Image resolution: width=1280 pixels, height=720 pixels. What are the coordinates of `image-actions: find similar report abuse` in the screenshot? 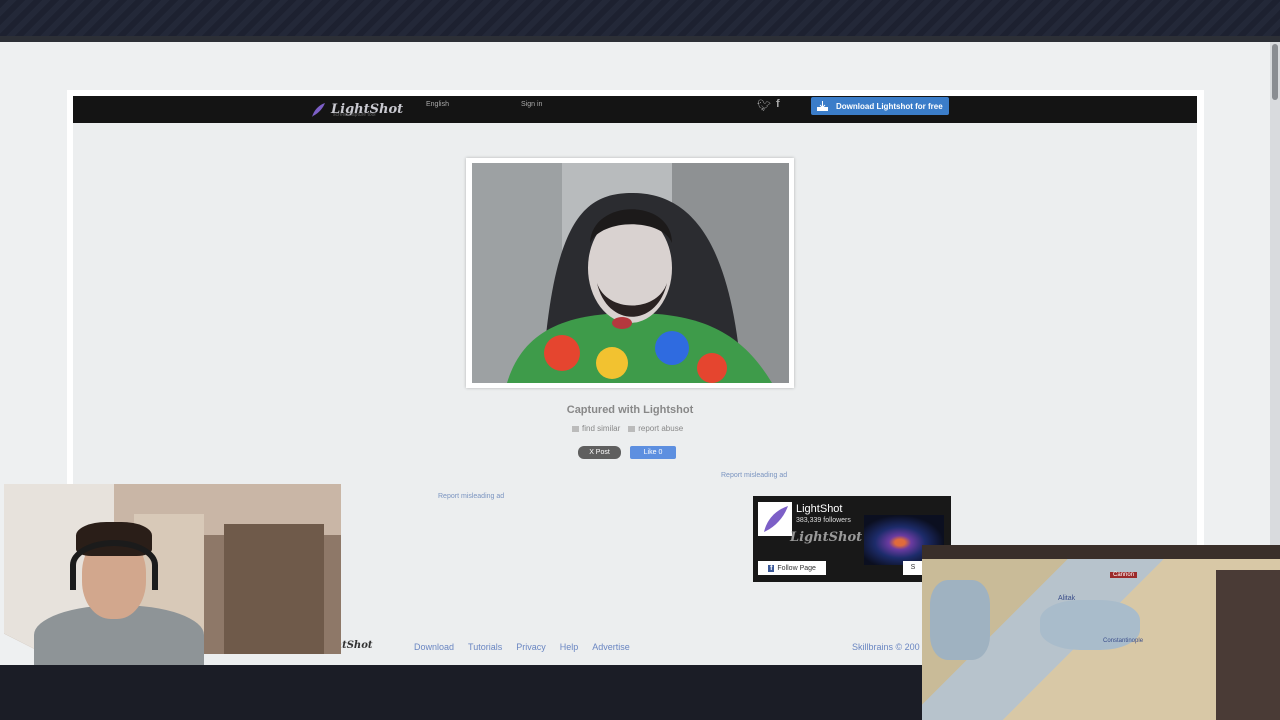 It's located at (627, 428).